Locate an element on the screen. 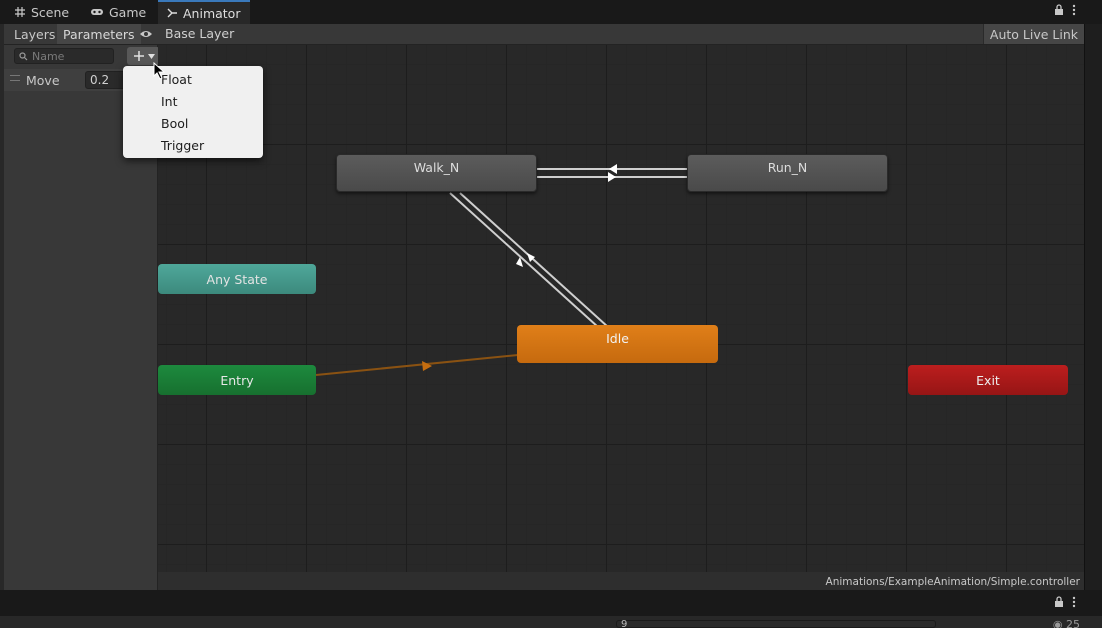 The image size is (1102, 628). count-value: 25 is located at coordinates (1073, 623).